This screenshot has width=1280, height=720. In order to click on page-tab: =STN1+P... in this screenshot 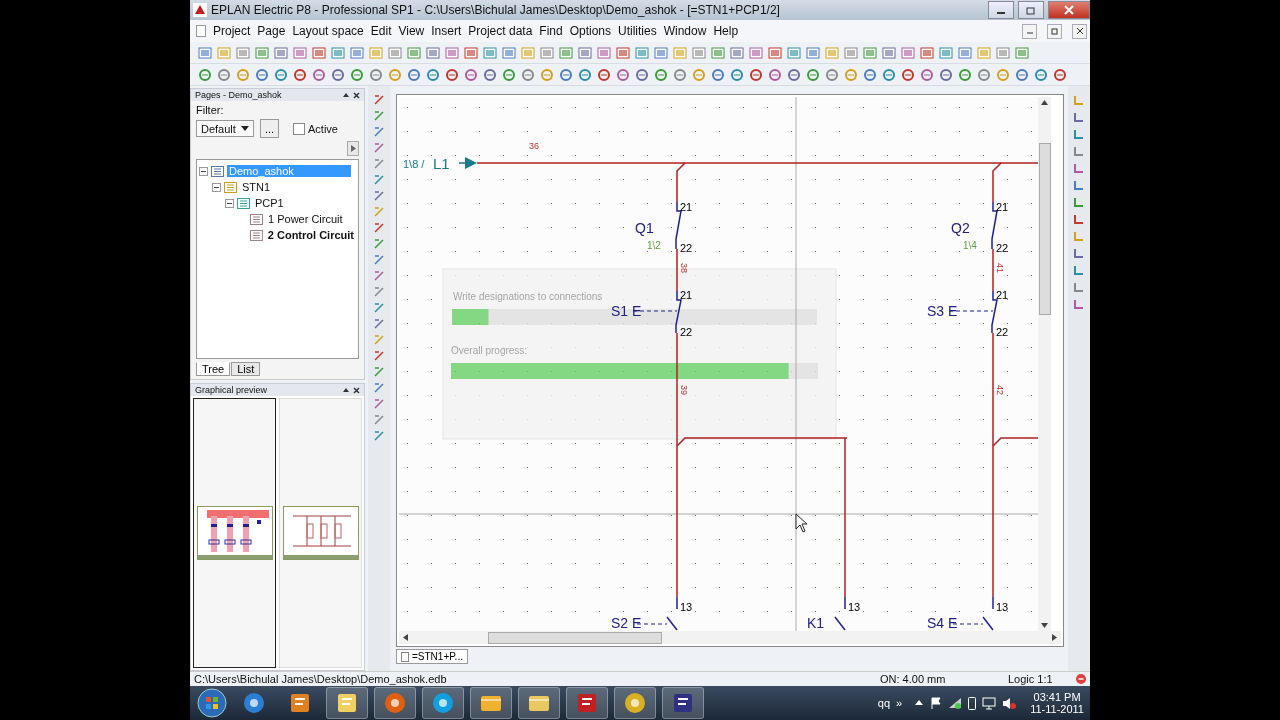, I will do `click(432, 656)`.